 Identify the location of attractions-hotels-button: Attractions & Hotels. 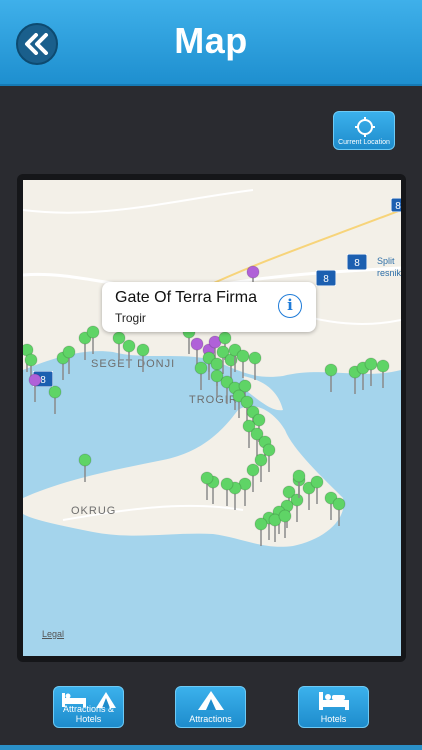
(88, 707).